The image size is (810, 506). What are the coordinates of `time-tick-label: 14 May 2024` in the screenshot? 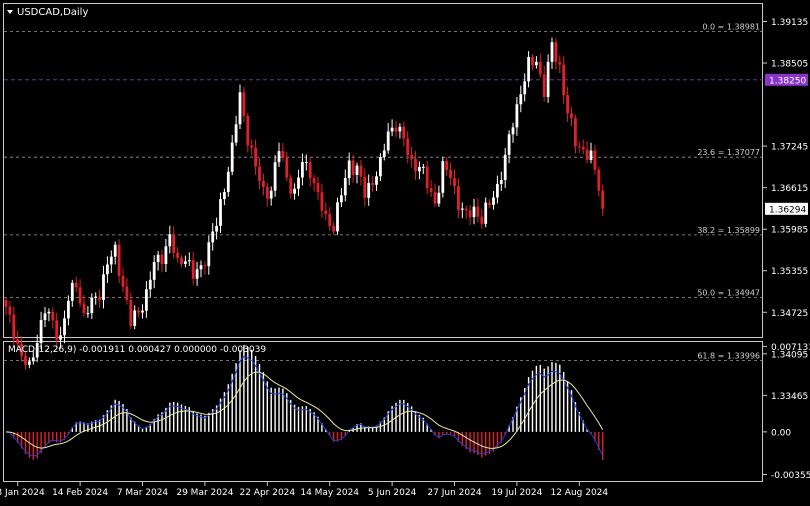 It's located at (329, 493).